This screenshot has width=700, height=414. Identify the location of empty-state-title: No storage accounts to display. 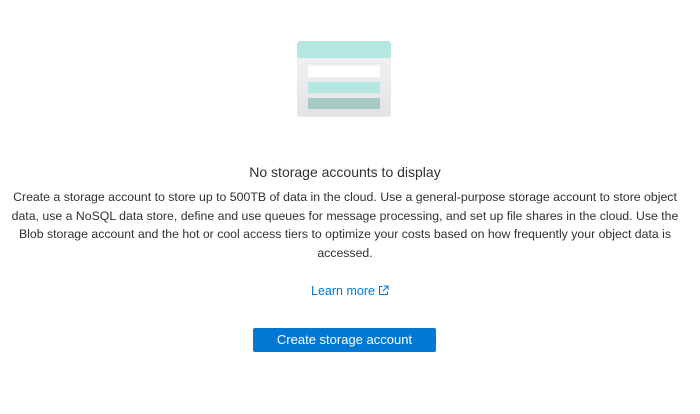
(345, 172).